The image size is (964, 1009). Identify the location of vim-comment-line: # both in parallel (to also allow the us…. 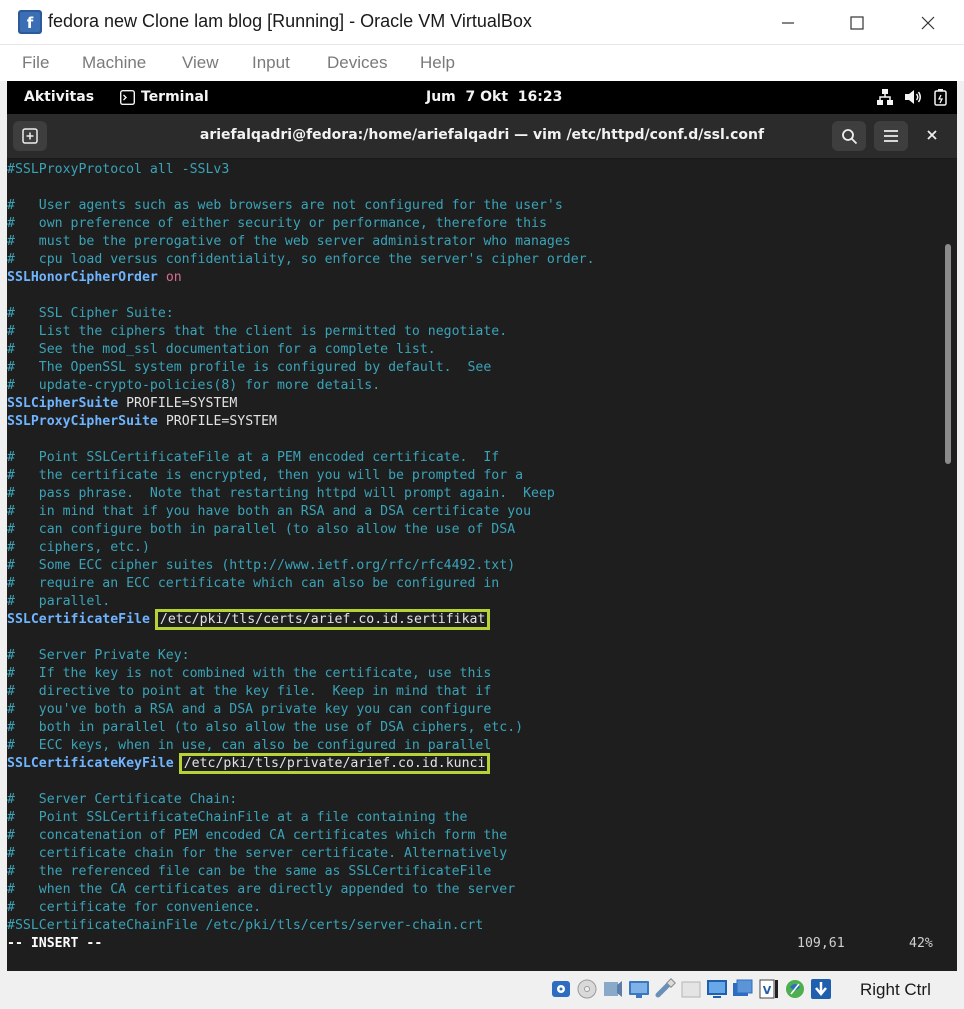
(301, 728).